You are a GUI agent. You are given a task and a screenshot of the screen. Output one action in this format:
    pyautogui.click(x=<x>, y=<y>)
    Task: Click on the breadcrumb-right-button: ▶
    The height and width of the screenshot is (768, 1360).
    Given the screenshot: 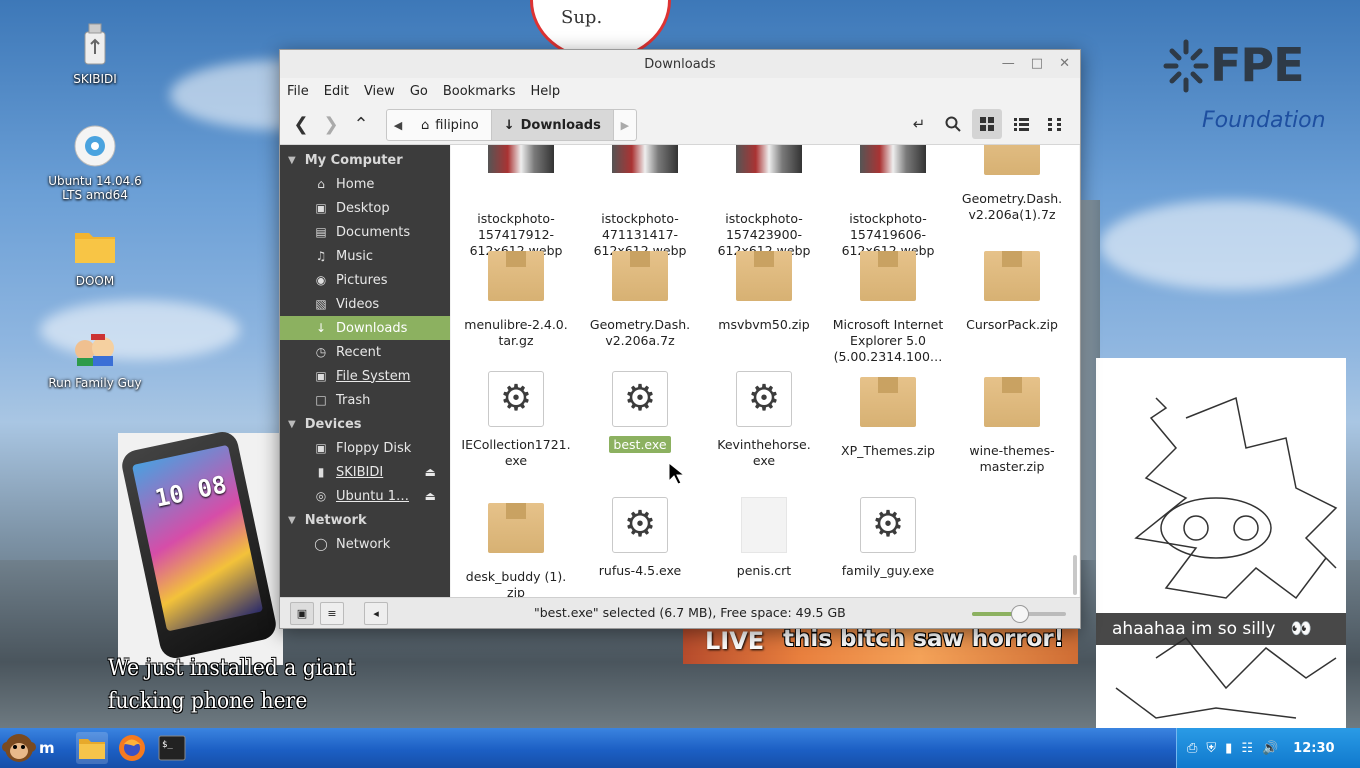 What is the action you would take?
    pyautogui.click(x=625, y=125)
    